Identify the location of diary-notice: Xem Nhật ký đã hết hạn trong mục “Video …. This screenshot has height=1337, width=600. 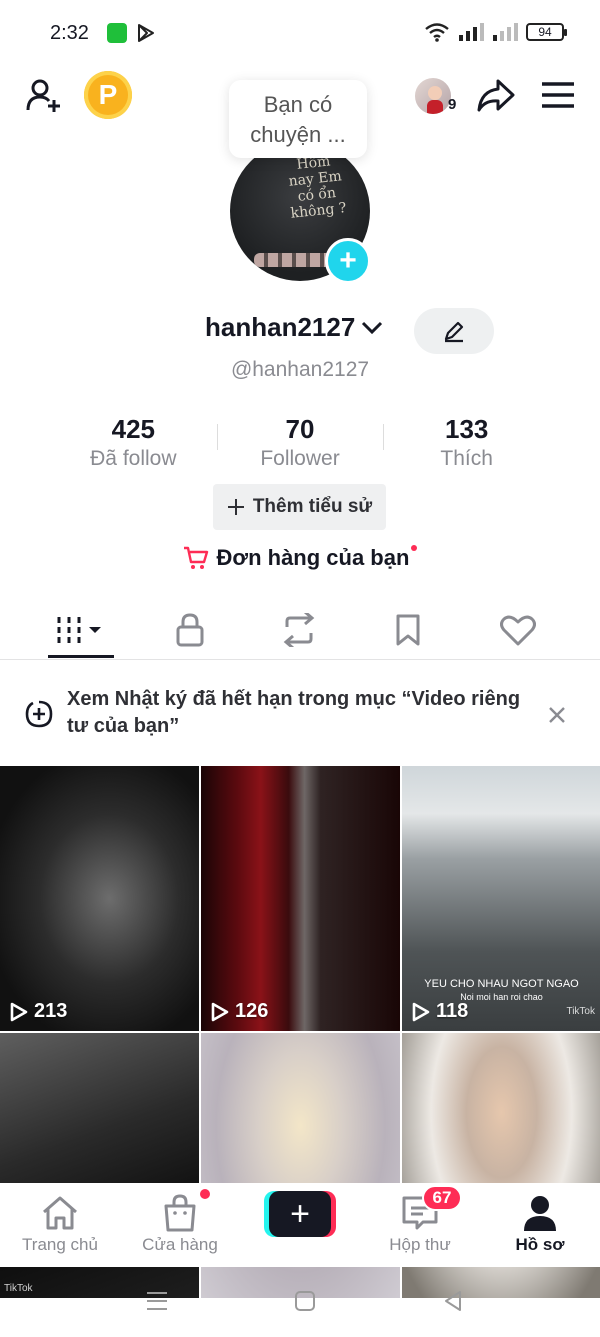
(300, 714).